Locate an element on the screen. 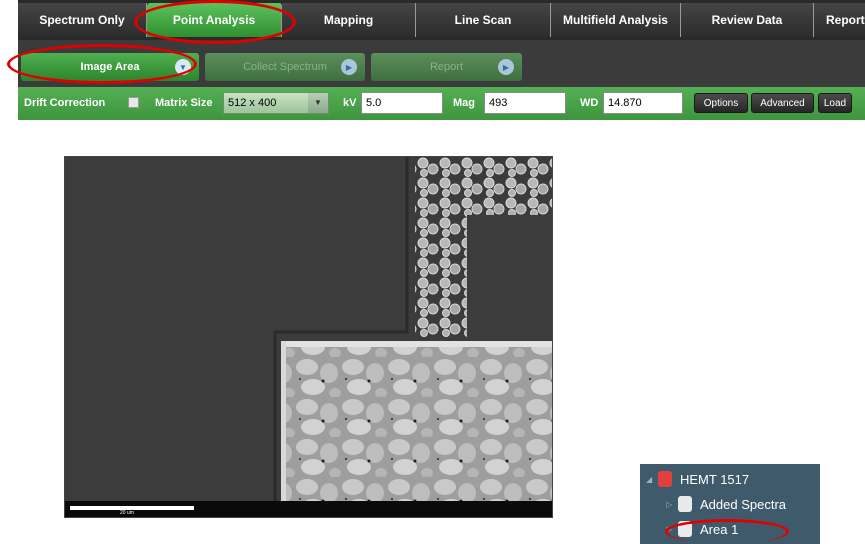 The height and width of the screenshot is (544, 865). tree-node-label: HEMT 1517 is located at coordinates (715, 479).